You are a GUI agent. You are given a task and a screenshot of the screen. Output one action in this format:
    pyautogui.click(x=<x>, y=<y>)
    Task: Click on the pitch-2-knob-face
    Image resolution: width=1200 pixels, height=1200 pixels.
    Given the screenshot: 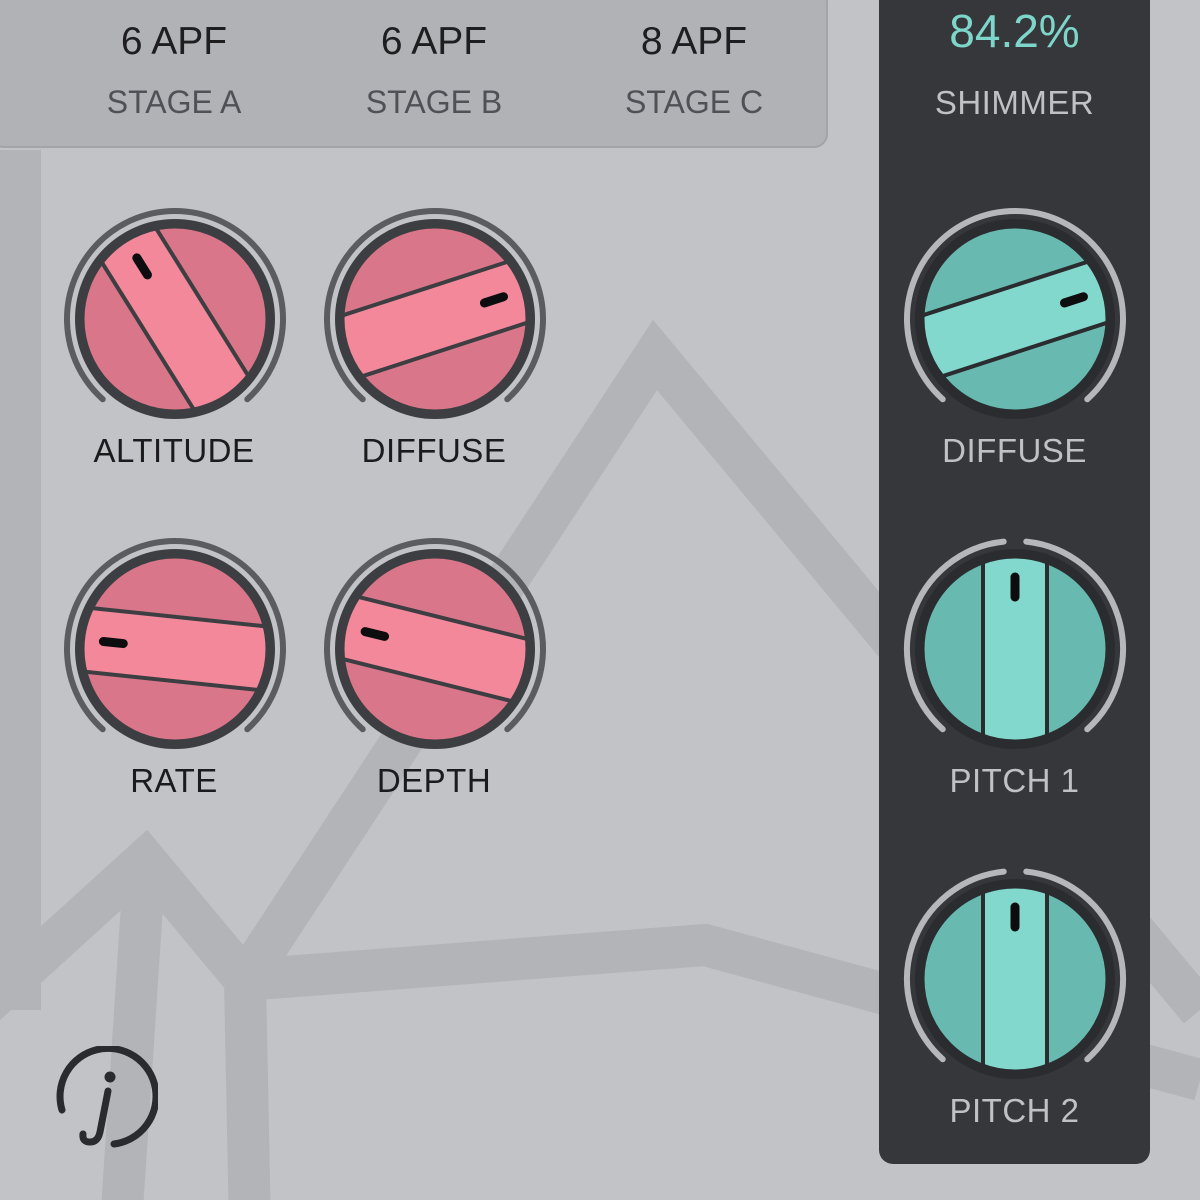 What is the action you would take?
    pyautogui.click(x=1015, y=979)
    